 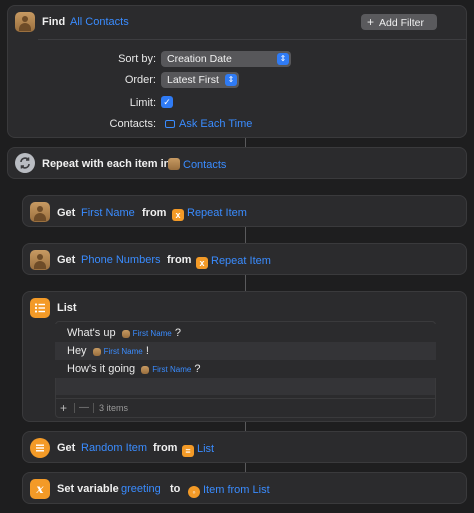 I want to click on find-source-token: All Contacts, so click(x=99, y=22).